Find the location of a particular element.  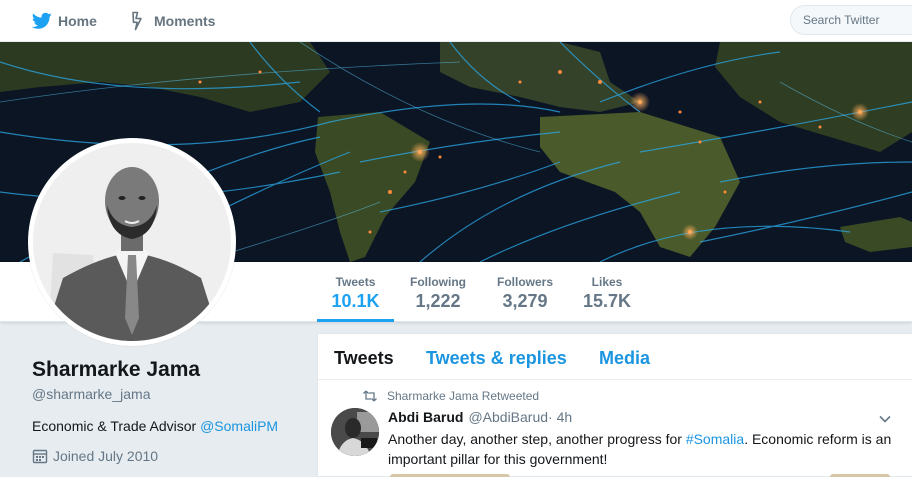

twitter-bird-icon is located at coordinates (42, 21).